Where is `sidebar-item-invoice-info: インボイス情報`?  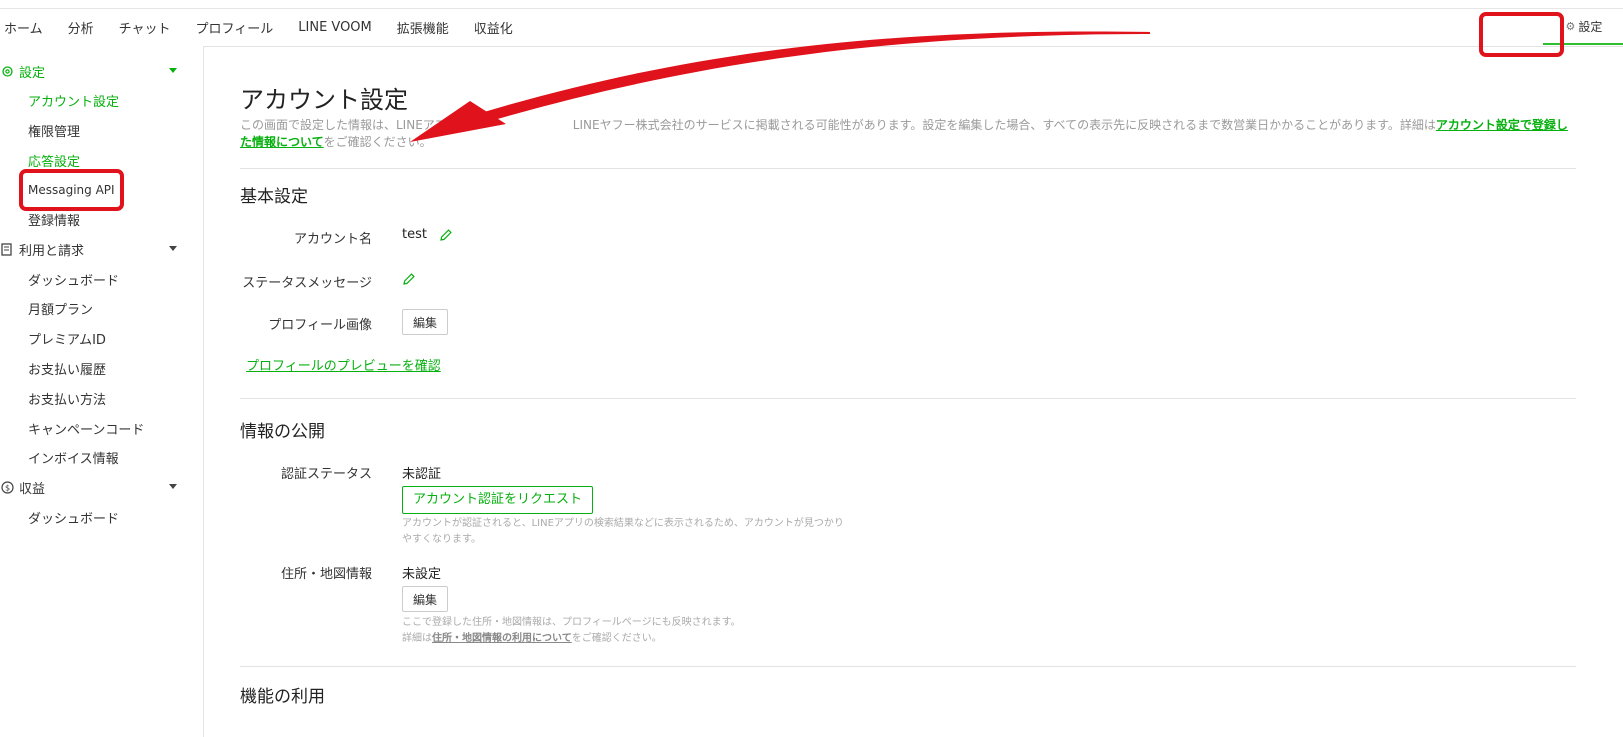 sidebar-item-invoice-info: インボイス情報 is located at coordinates (101, 457).